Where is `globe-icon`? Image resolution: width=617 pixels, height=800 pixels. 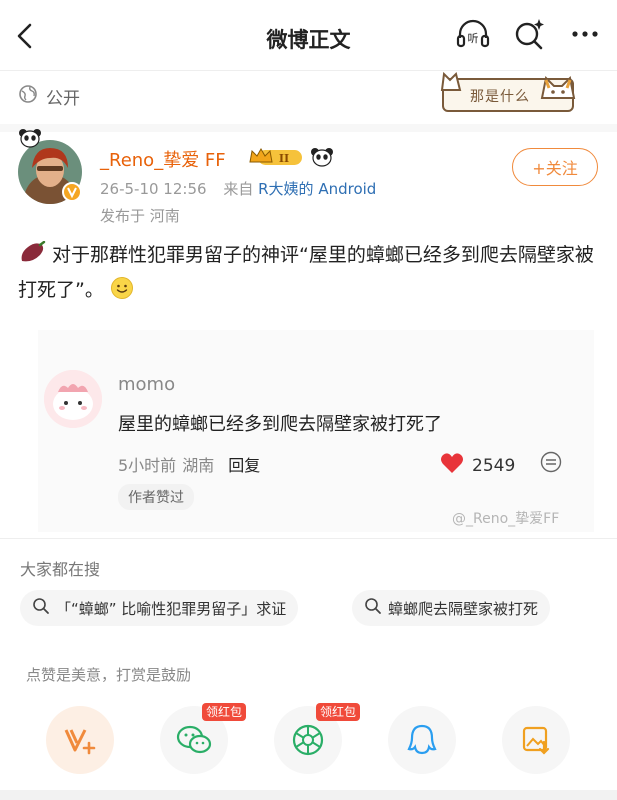
globe-icon is located at coordinates (28, 96).